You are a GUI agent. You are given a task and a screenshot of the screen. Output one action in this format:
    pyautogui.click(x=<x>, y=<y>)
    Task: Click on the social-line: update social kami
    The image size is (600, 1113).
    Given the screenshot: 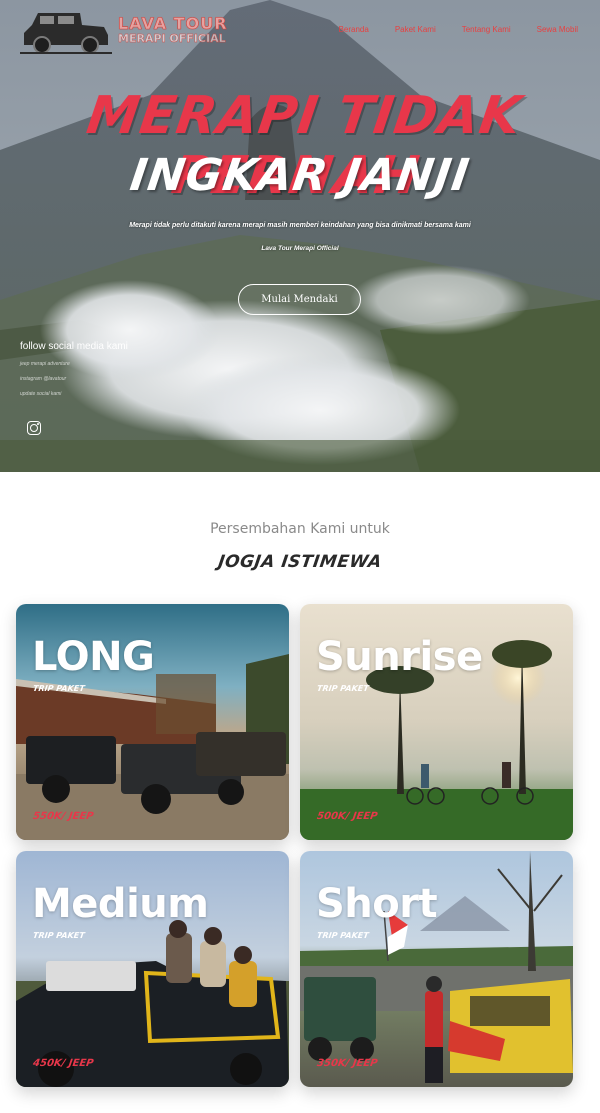 What is the action you would take?
    pyautogui.click(x=41, y=394)
    